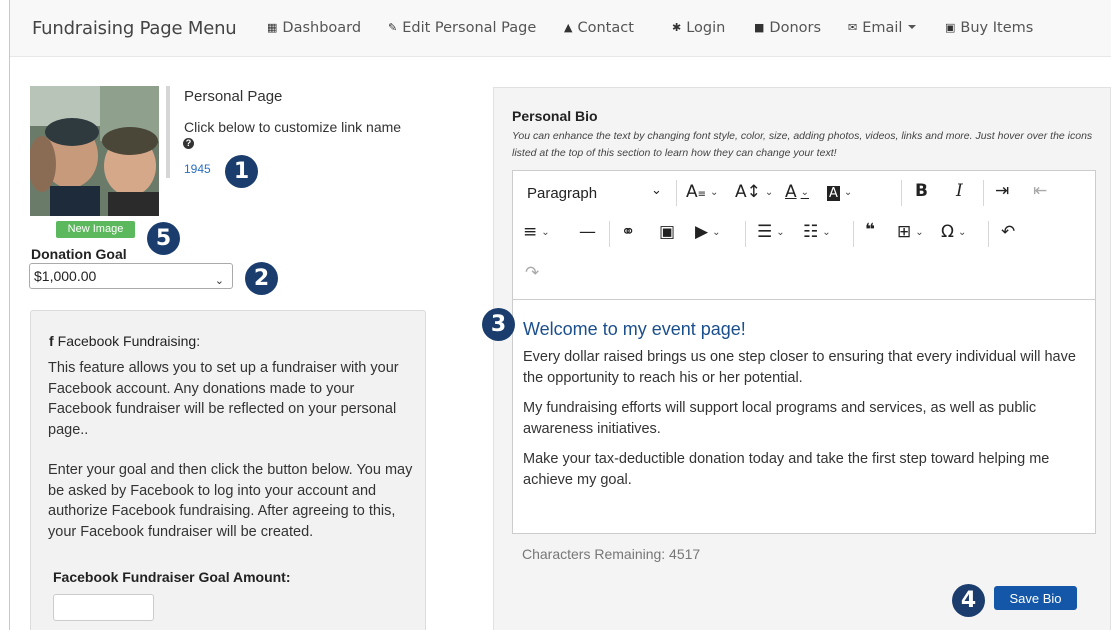  I want to click on indent-icon: ⇥, so click(1002, 191).